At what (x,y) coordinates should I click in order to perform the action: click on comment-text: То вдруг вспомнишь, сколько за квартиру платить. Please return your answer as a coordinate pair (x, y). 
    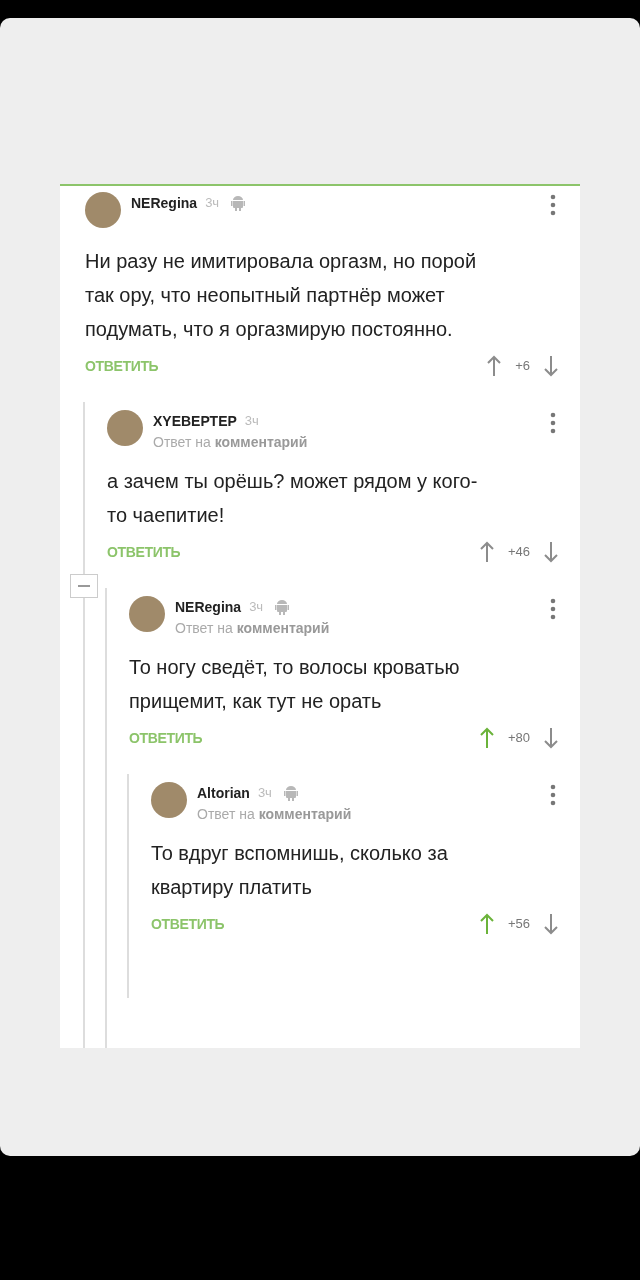
    Looking at the image, I should click on (300, 870).